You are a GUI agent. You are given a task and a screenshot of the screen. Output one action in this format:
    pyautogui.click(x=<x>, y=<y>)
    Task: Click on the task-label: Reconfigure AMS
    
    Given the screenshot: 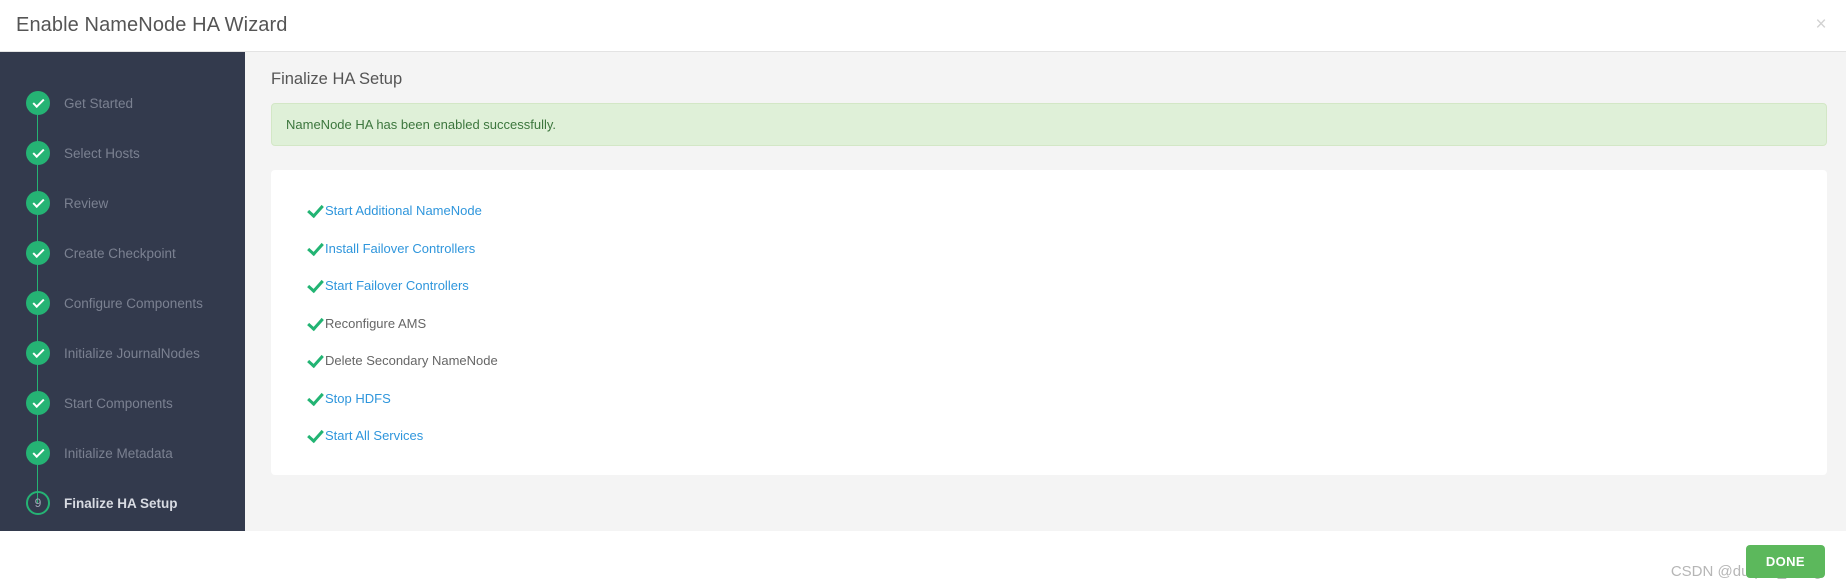 What is the action you would take?
    pyautogui.click(x=376, y=323)
    